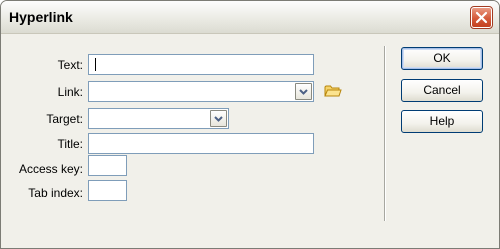 The image size is (500, 249). I want to click on title-bar: Hyperlink, so click(250, 17).